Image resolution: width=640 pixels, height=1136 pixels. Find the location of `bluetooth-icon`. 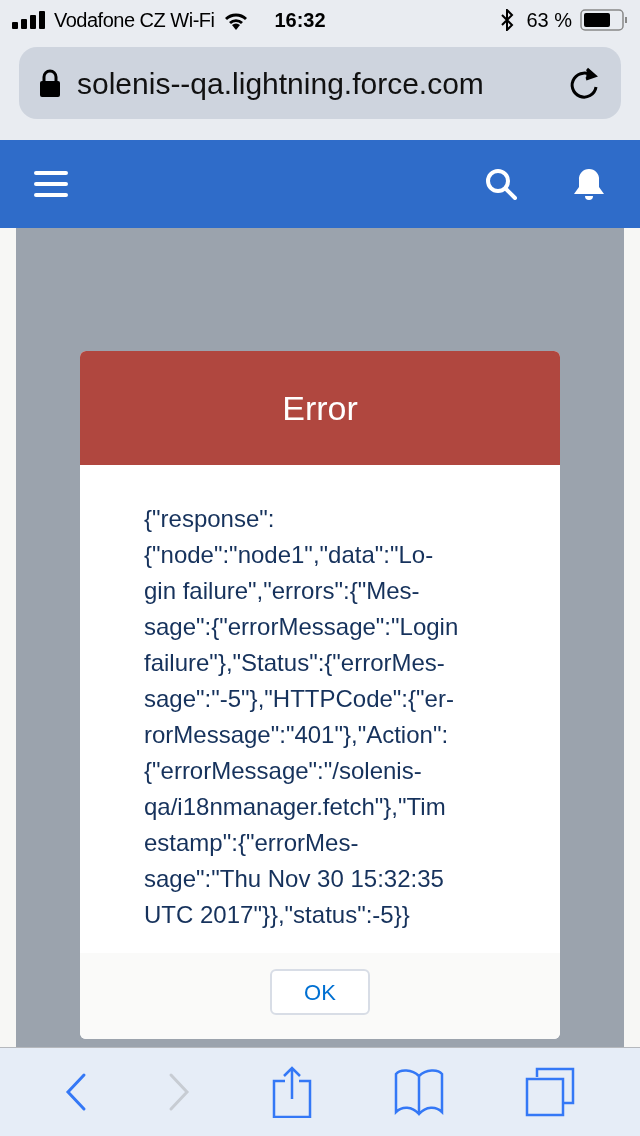

bluetooth-icon is located at coordinates (507, 20).